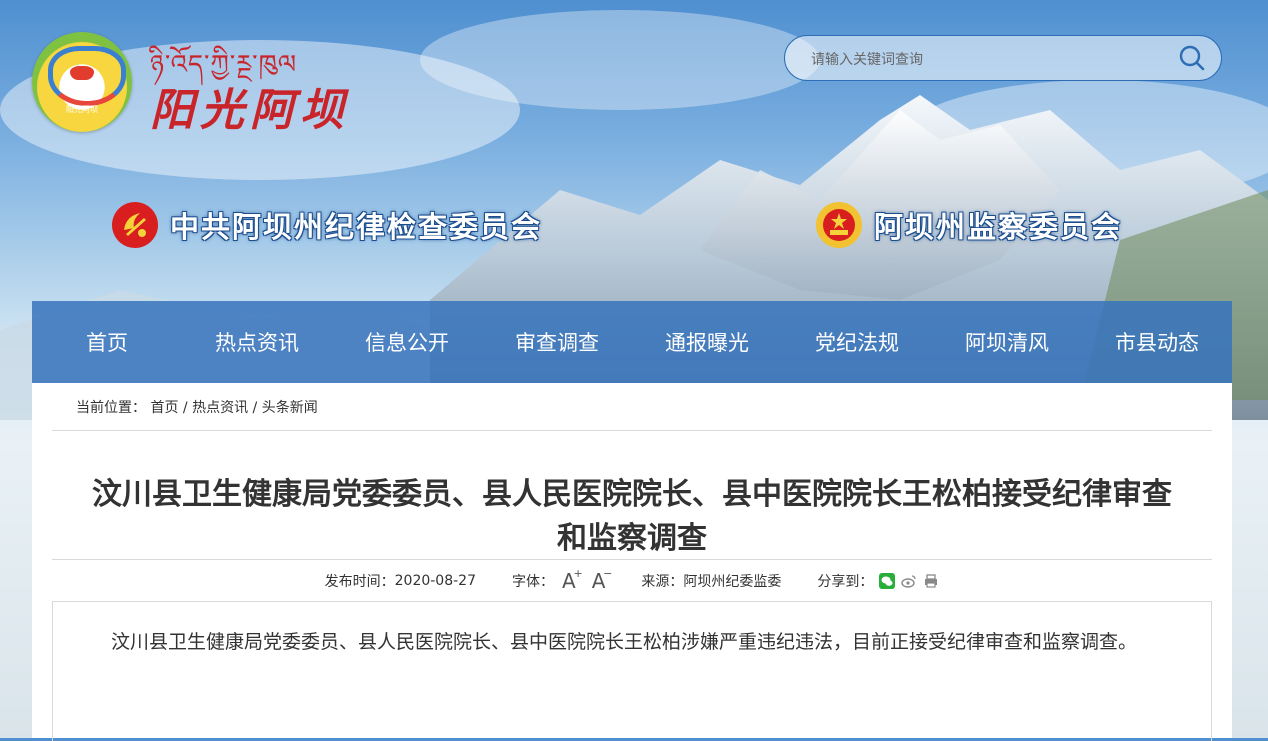 Image resolution: width=1268 pixels, height=741 pixels. Describe the element at coordinates (931, 581) in the screenshot. I see `print-icon` at that location.